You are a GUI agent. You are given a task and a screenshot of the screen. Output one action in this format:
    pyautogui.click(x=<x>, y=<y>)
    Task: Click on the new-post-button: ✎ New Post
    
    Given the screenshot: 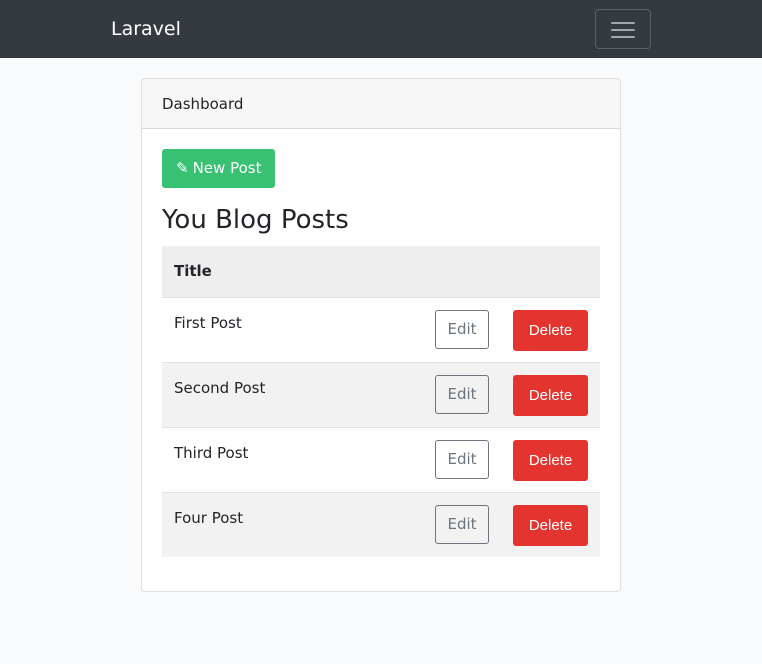 What is the action you would take?
    pyautogui.click(x=219, y=168)
    